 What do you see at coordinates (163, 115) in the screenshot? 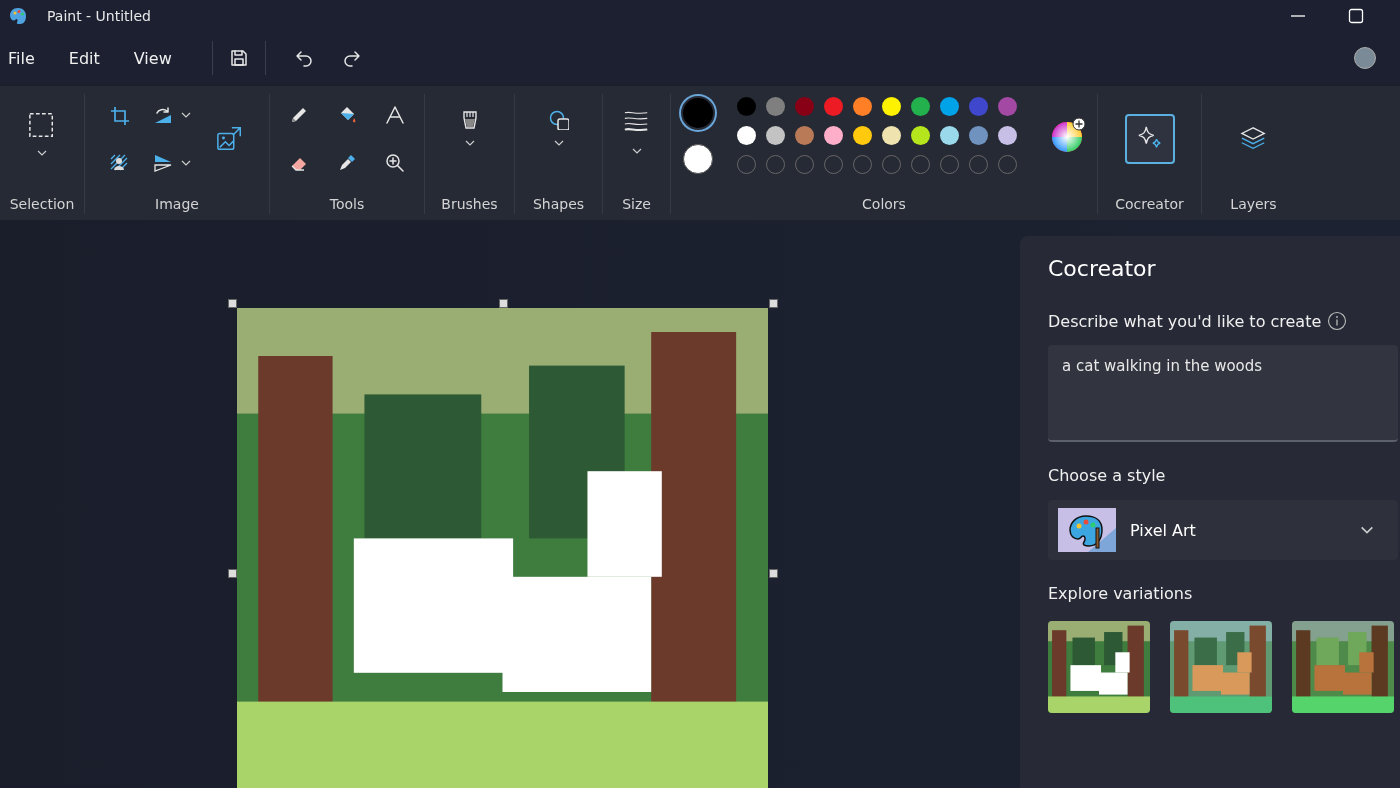
I see `rotate-icon` at bounding box center [163, 115].